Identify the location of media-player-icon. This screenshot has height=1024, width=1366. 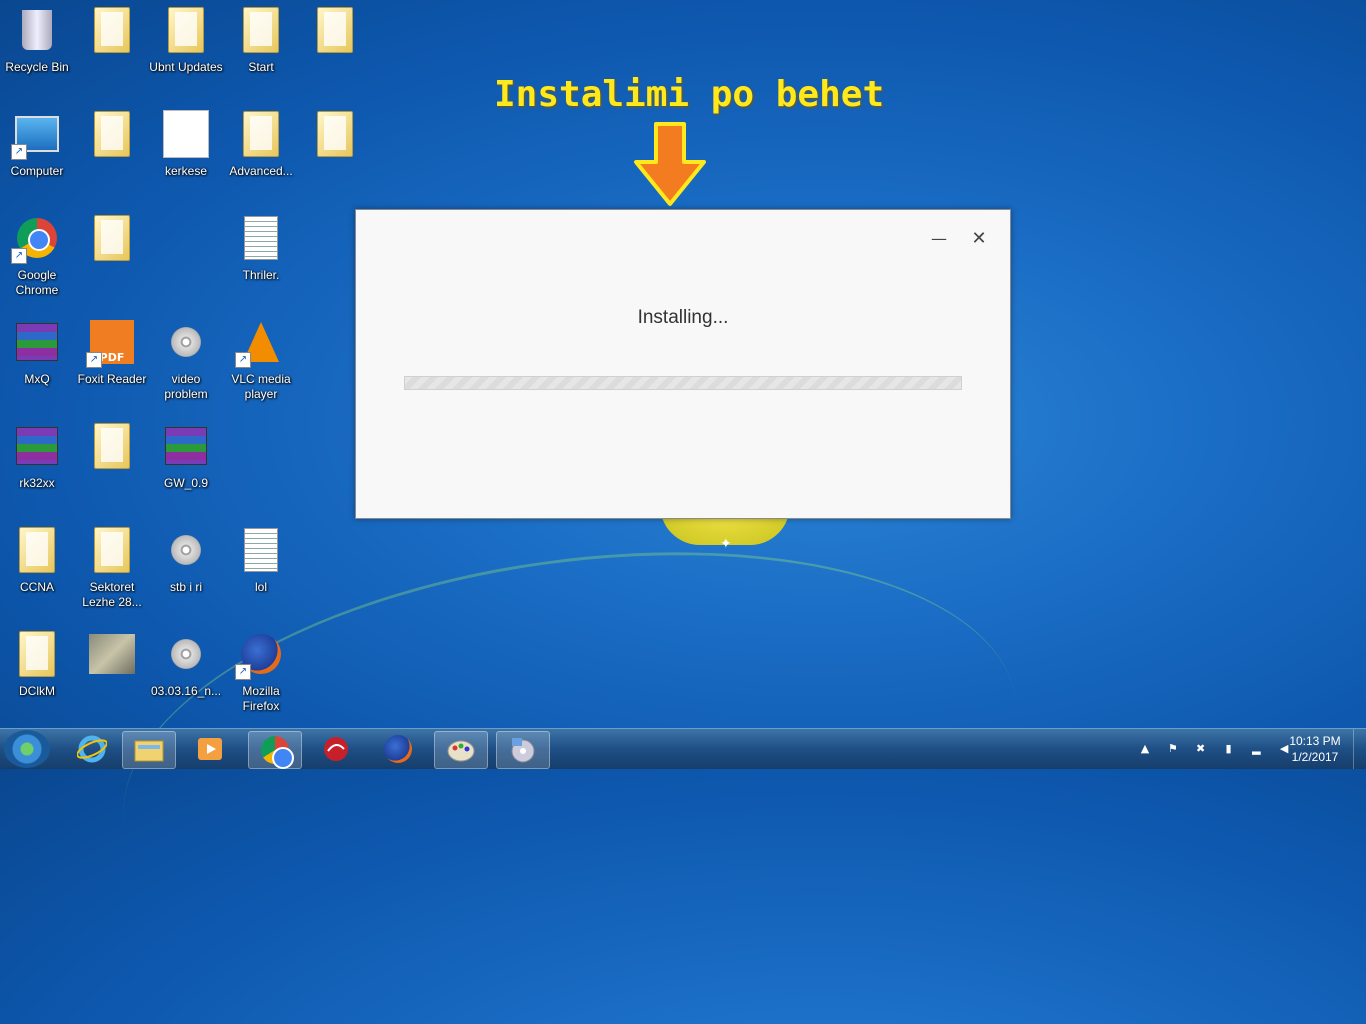
(210, 749).